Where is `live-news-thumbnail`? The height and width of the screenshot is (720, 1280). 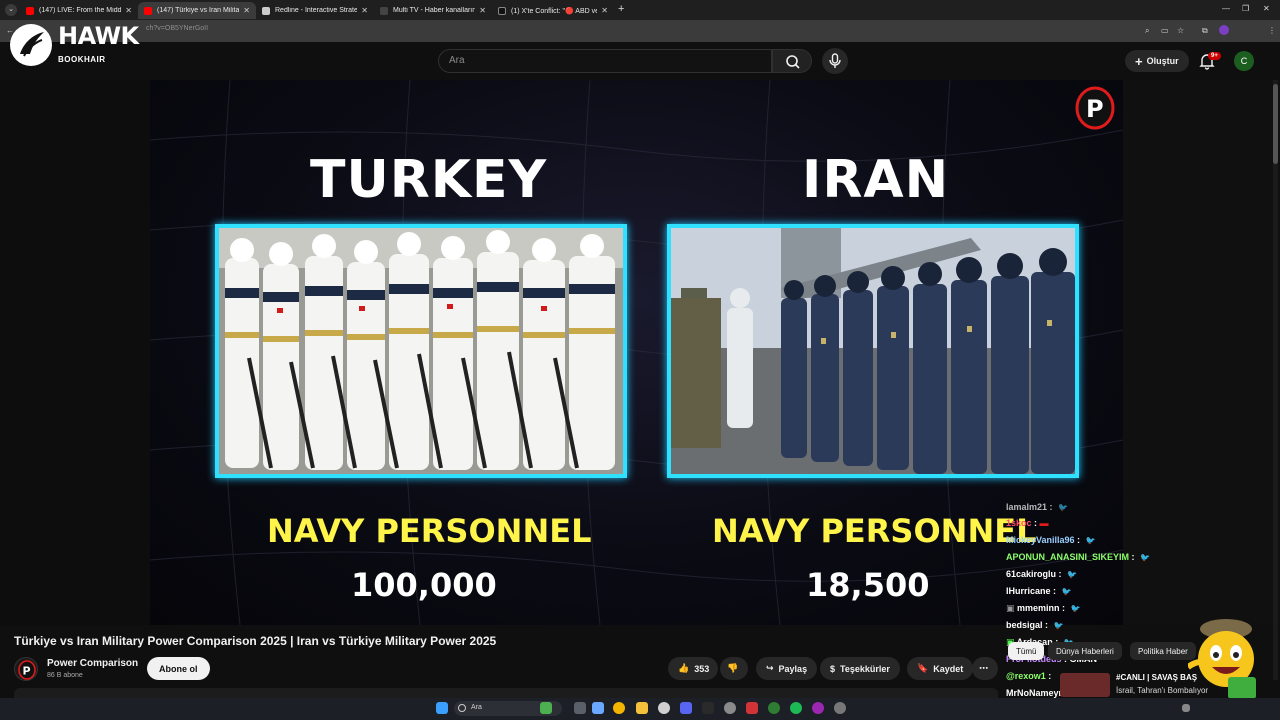 live-news-thumbnail is located at coordinates (1085, 685).